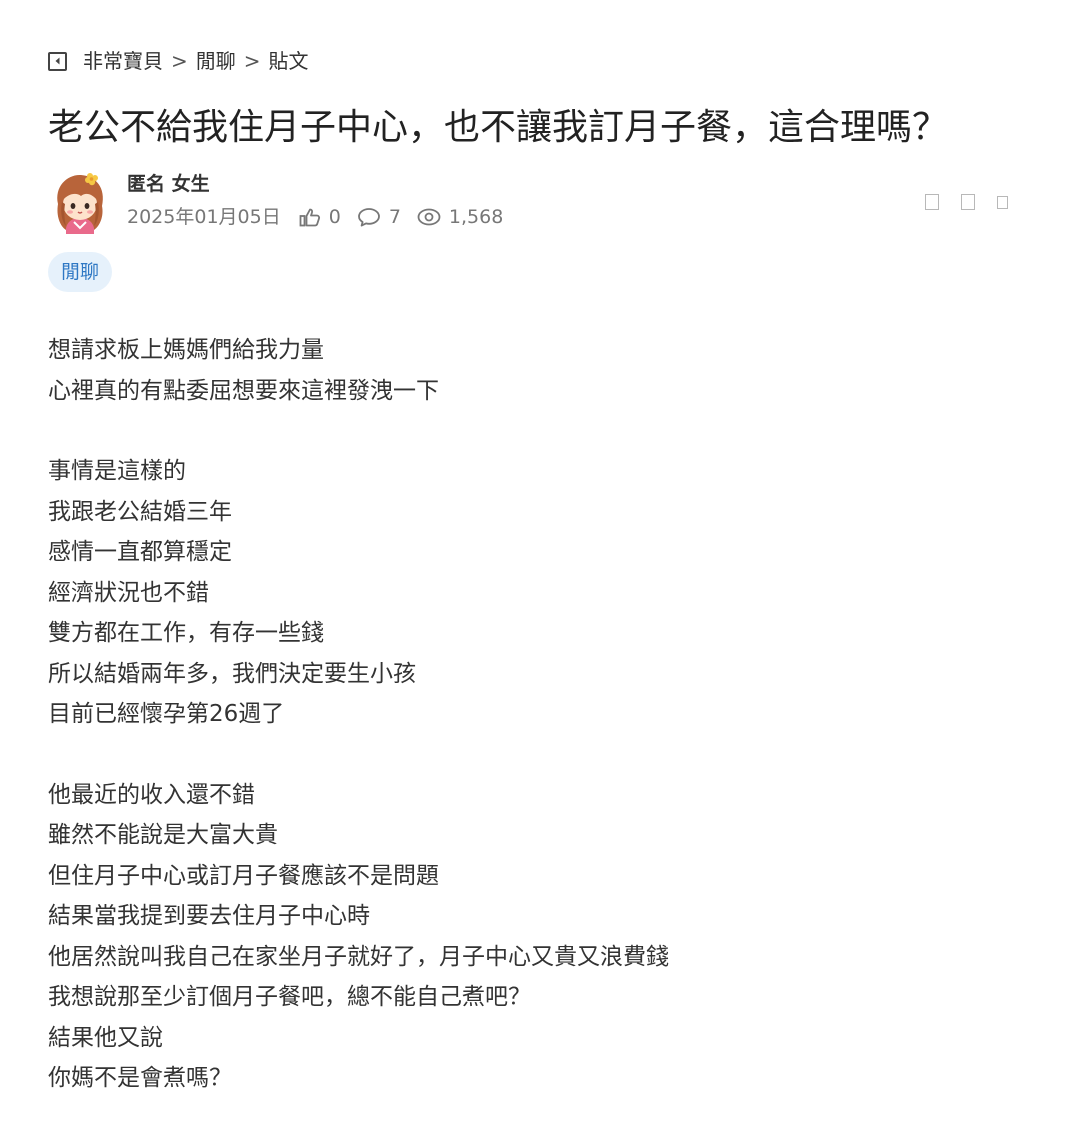  Describe the element at coordinates (289, 997) in the screenshot. I see `post-body-line: 我想說那至少訂個月子餐吧，總不能自己煮吧？` at that location.